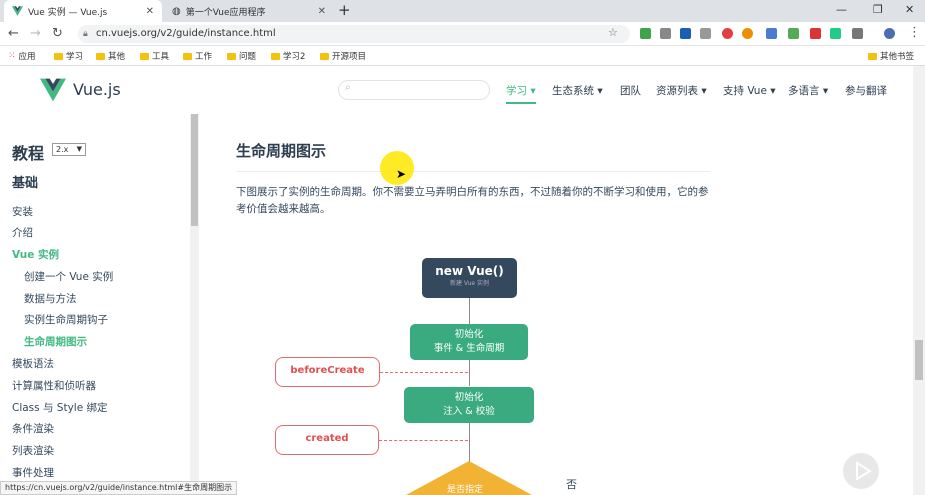  Describe the element at coordinates (83, 11) in the screenshot. I see `tab-vue-instance: Vue 实例 — Vue.js ✕` at that location.